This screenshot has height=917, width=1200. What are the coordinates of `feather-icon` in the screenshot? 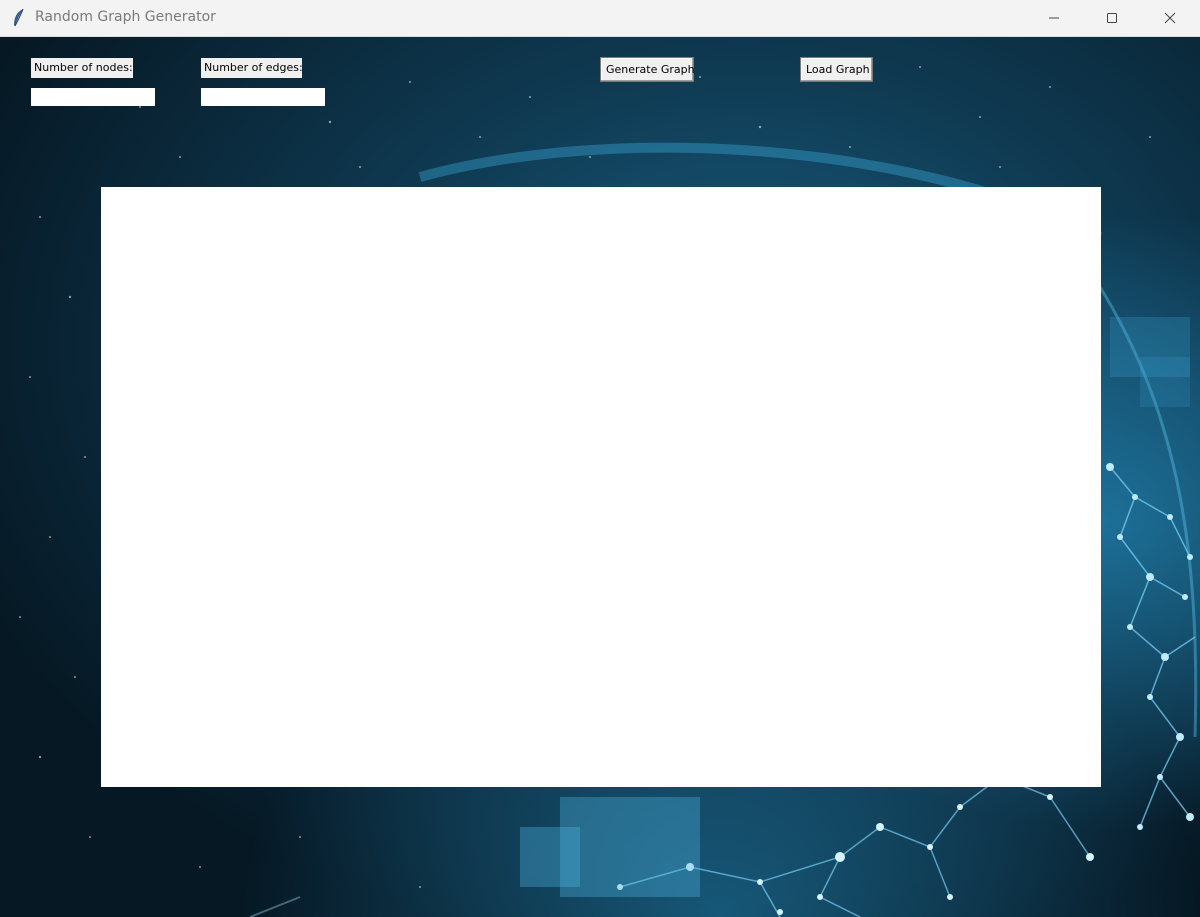 It's located at (19, 18).